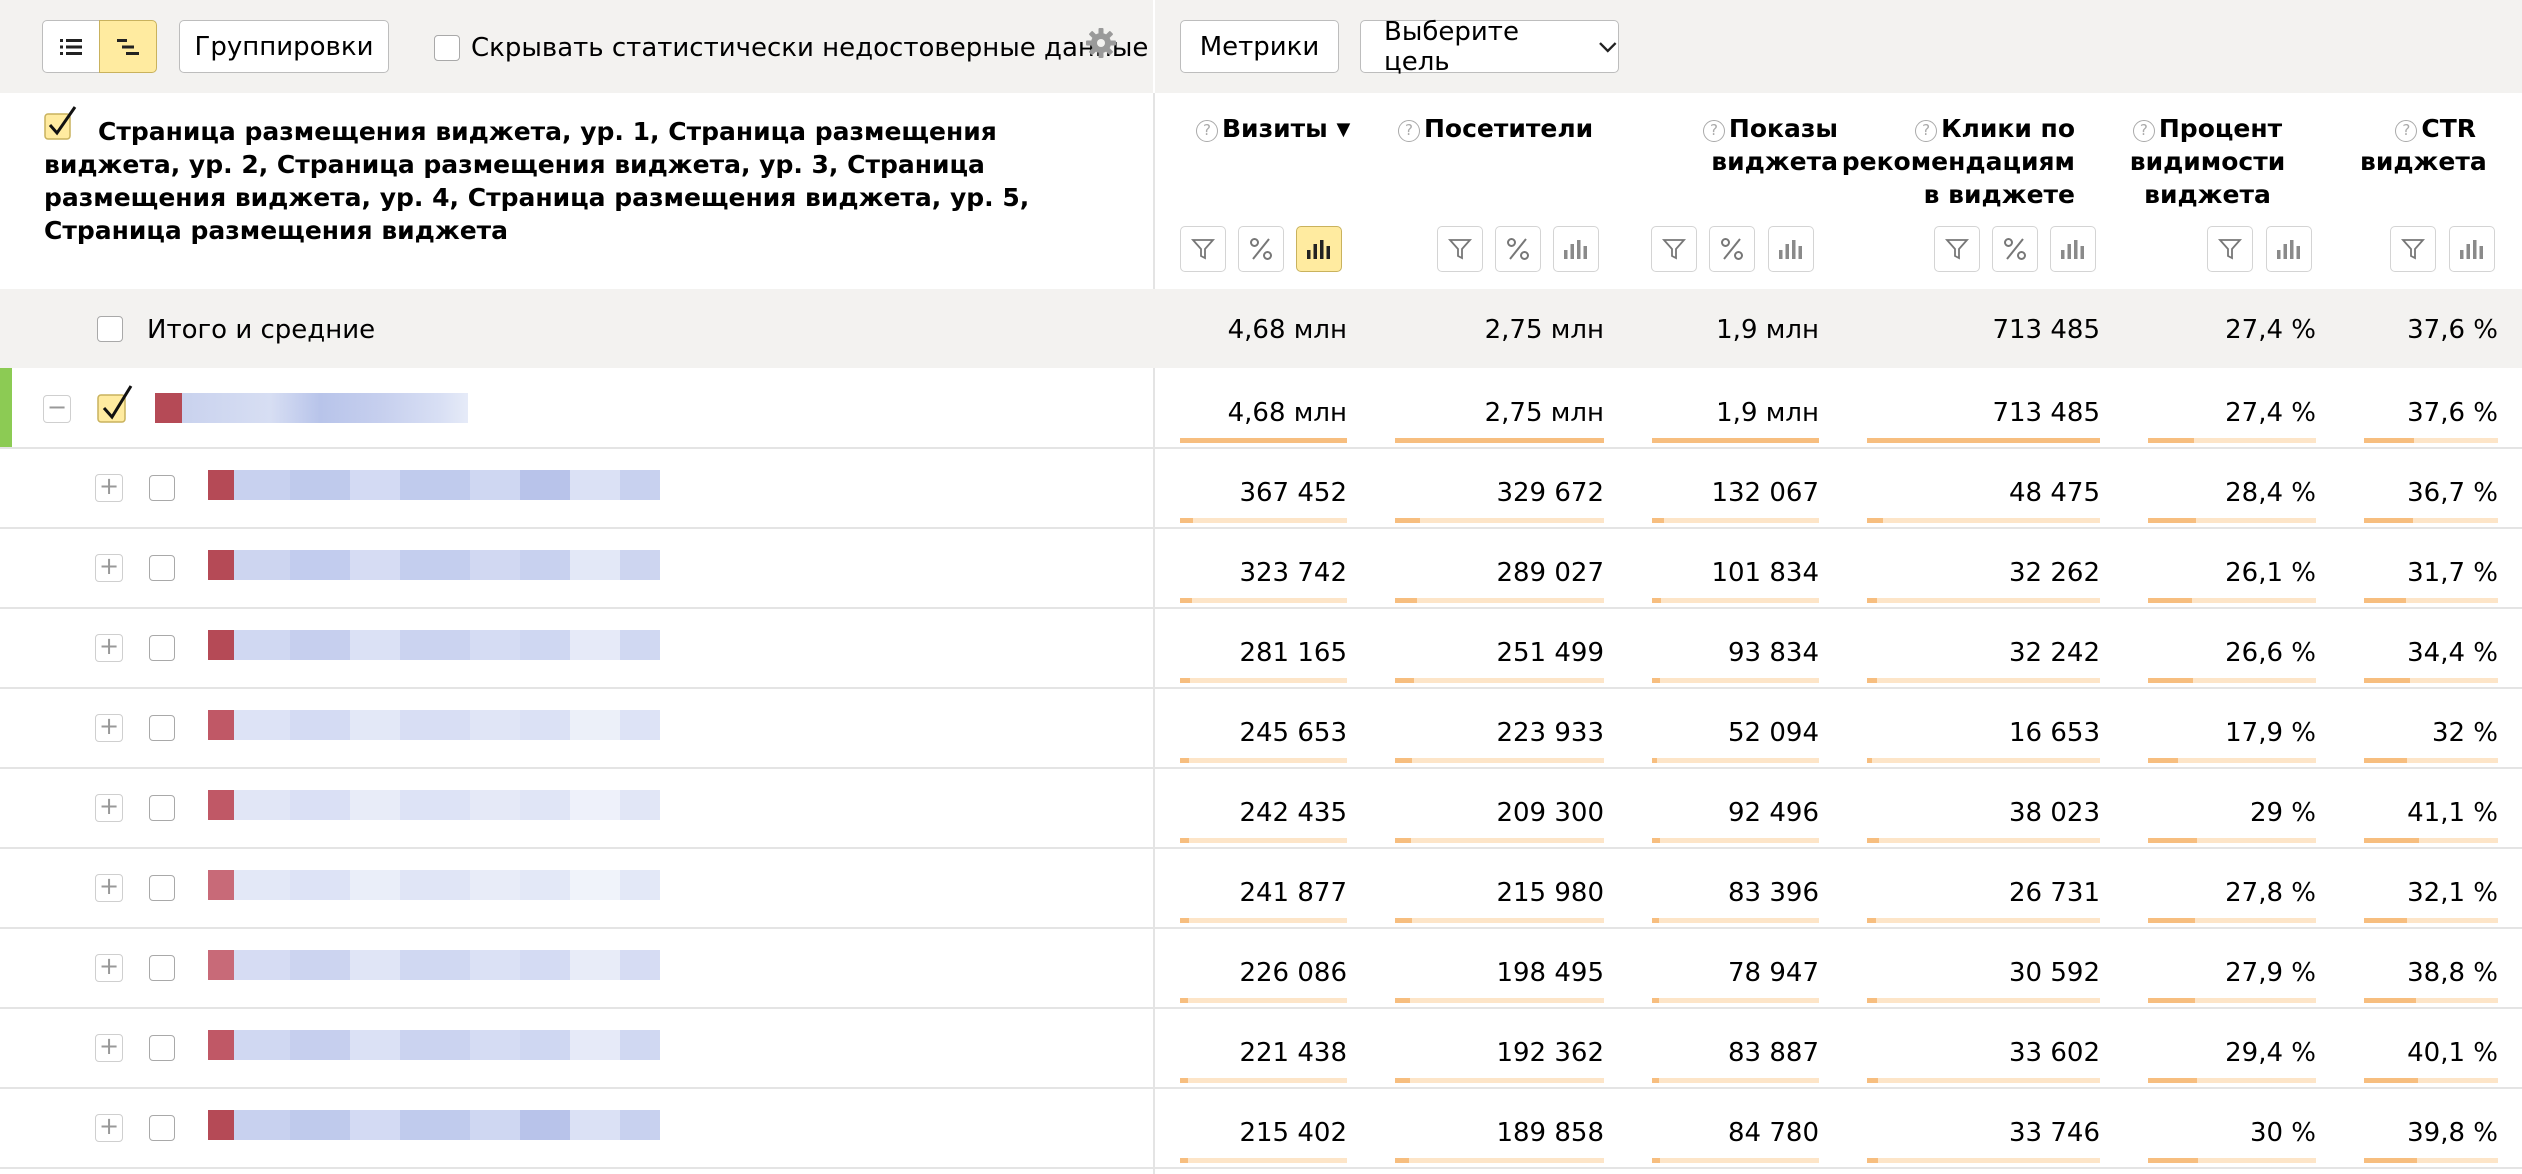 This screenshot has height=1174, width=2522. What do you see at coordinates (2452, 493) in the screenshot?
I see `metric-value: 36,7 %` at bounding box center [2452, 493].